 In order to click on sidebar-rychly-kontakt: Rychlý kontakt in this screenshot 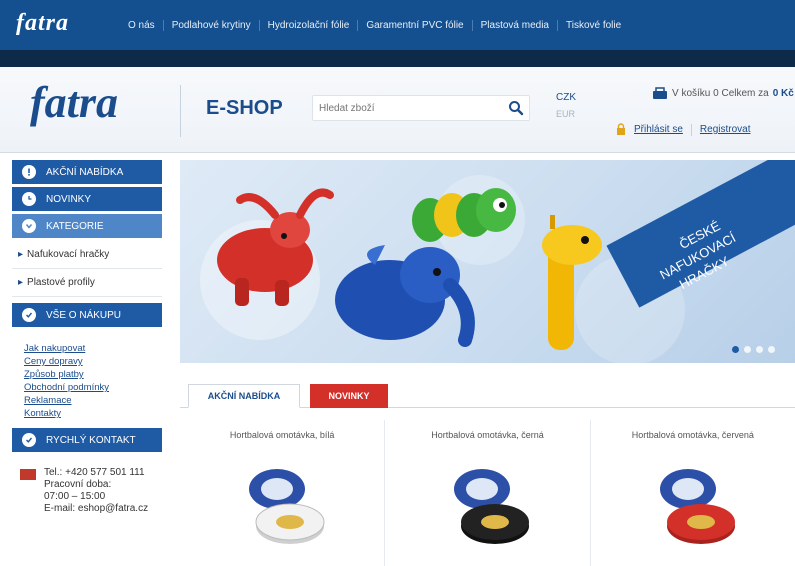, I will do `click(87, 440)`.